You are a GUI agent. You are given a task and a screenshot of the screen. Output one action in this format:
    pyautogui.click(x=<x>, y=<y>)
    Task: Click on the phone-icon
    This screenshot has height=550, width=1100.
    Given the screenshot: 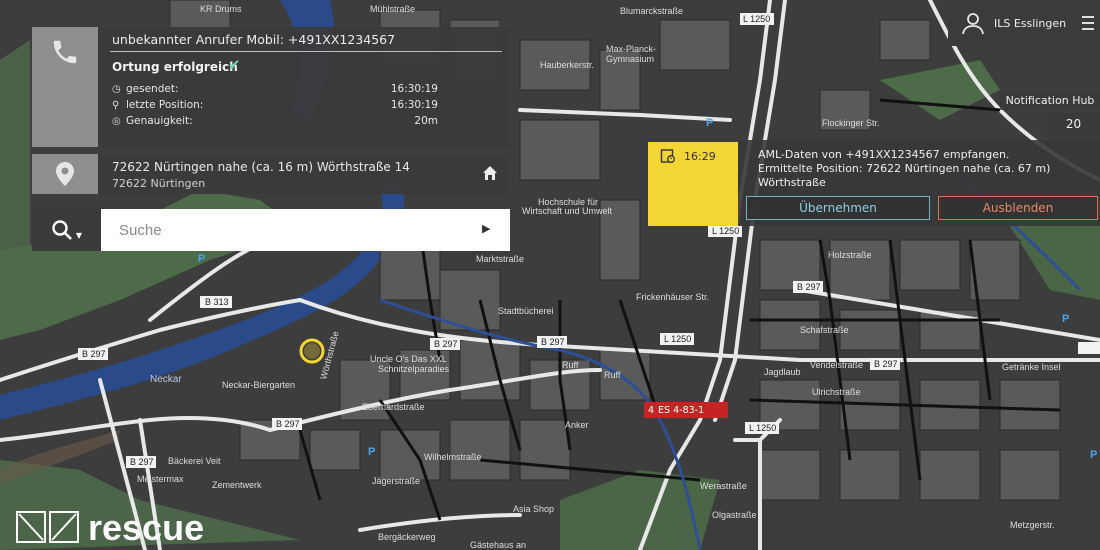 What is the action you would take?
    pyautogui.click(x=65, y=87)
    